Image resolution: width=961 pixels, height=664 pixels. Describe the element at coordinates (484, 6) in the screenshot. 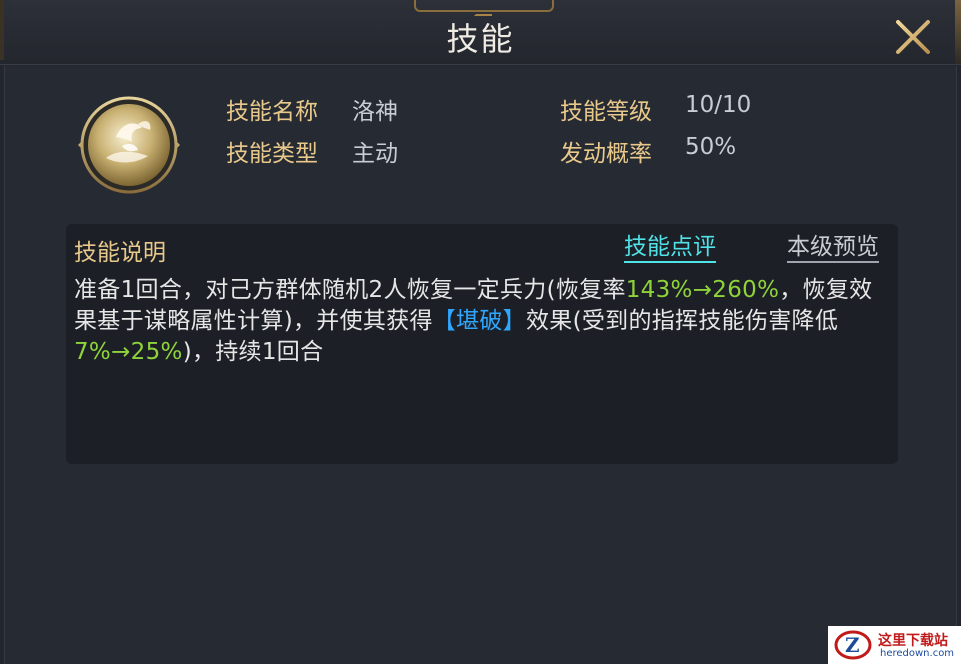

I see `header-ornament` at that location.